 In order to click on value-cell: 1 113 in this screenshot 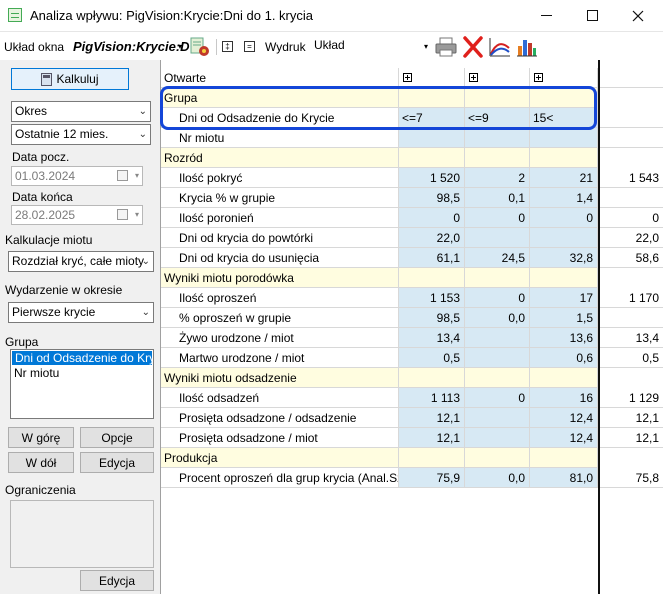, I will do `click(432, 398)`.